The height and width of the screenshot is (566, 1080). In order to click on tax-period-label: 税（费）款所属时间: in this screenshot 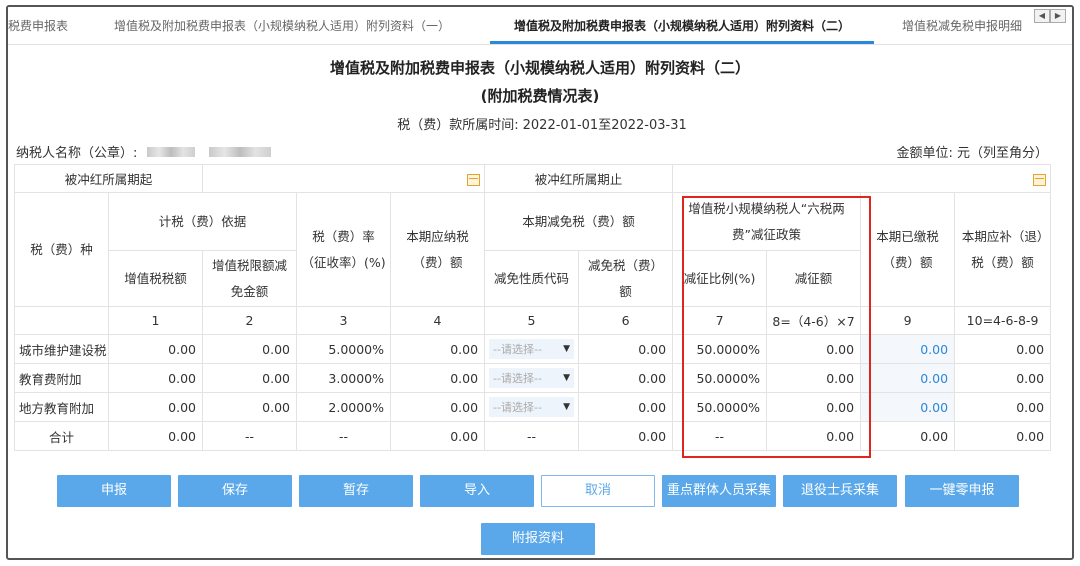, I will do `click(458, 125)`.